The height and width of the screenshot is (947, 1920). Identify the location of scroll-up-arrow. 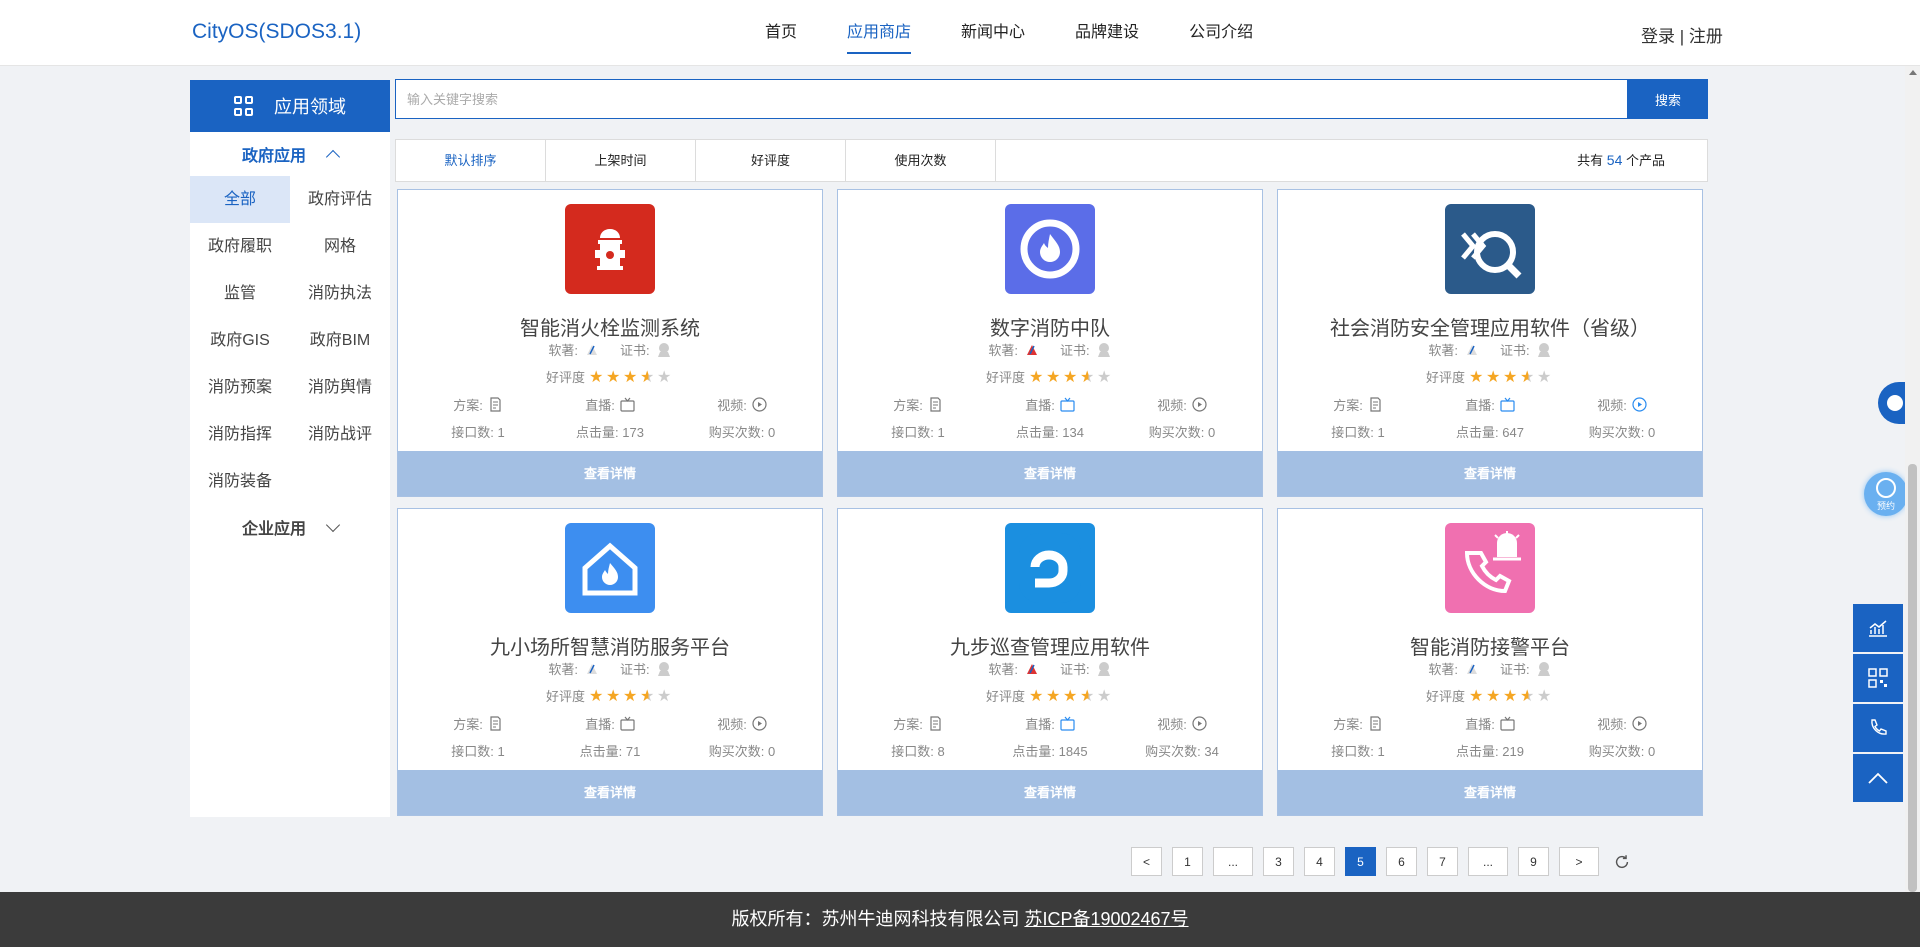
(1913, 72).